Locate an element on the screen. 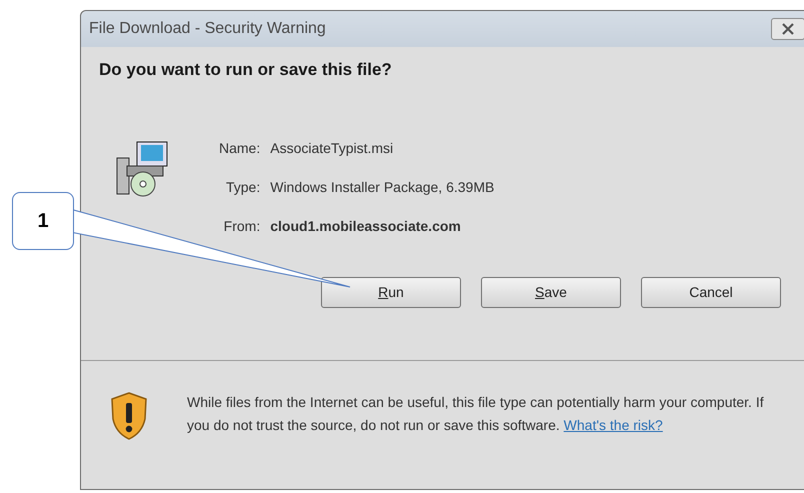  close-button is located at coordinates (787, 29).